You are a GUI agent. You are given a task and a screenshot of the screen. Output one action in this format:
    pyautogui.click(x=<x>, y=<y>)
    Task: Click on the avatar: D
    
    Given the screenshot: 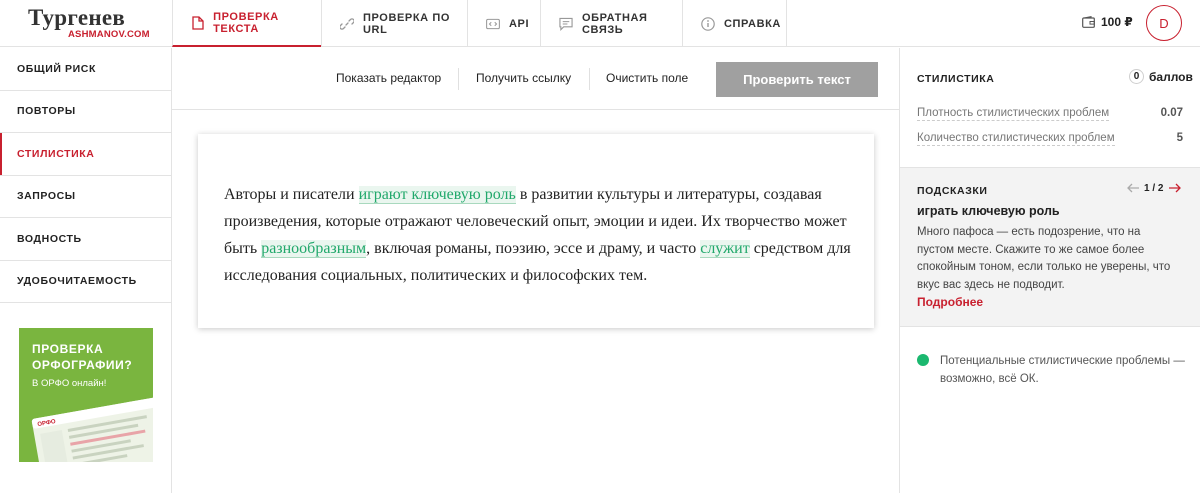 What is the action you would take?
    pyautogui.click(x=1164, y=23)
    